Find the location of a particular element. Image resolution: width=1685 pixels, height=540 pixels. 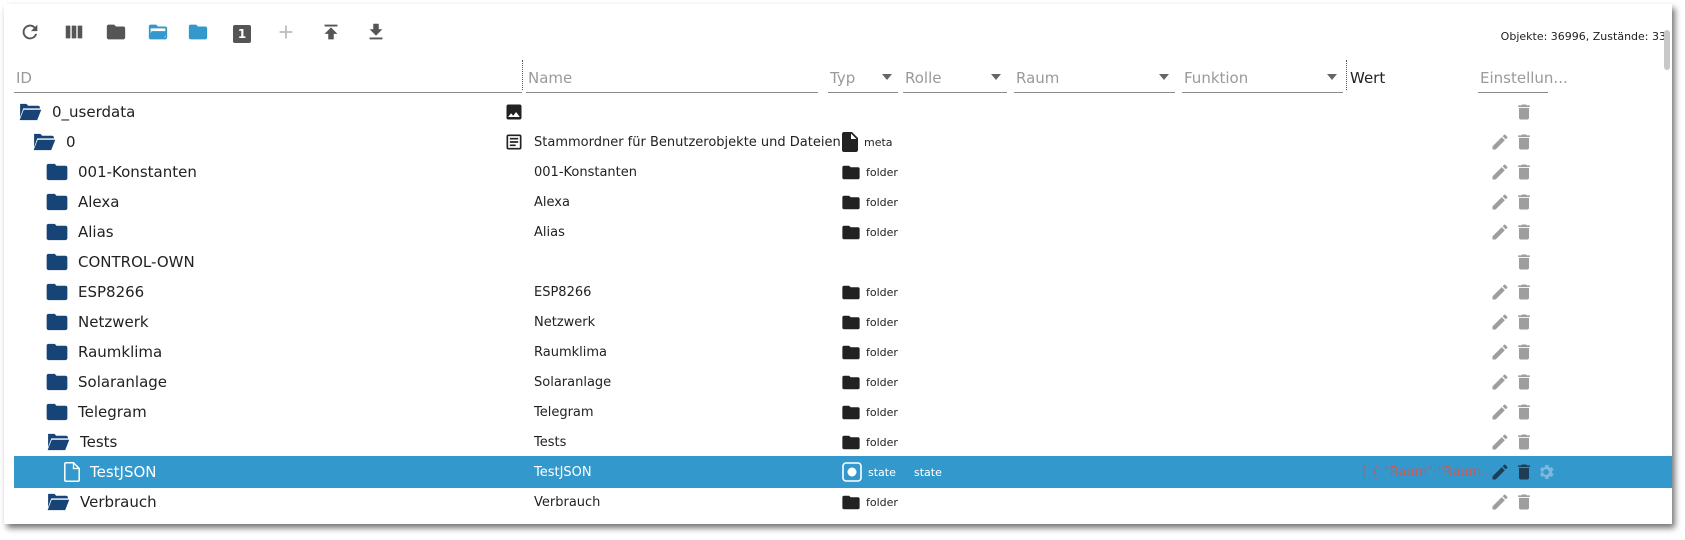

column-raum-select: Raum is located at coordinates (1094, 78).